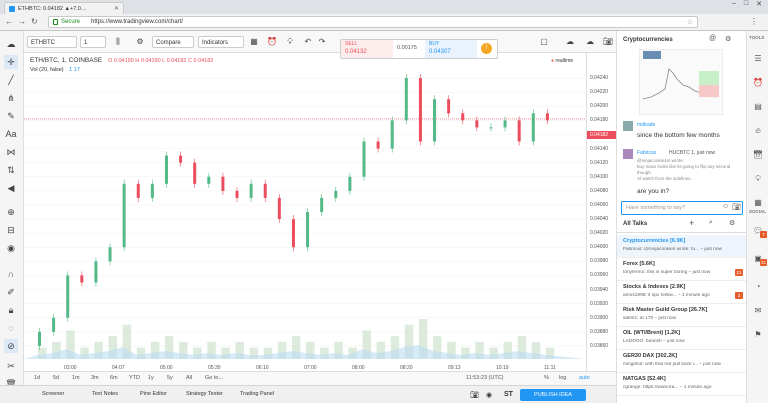 The width and height of the screenshot is (768, 403). Describe the element at coordinates (474, 395) in the screenshot. I see `camera-share-icon: 📷︎` at that location.